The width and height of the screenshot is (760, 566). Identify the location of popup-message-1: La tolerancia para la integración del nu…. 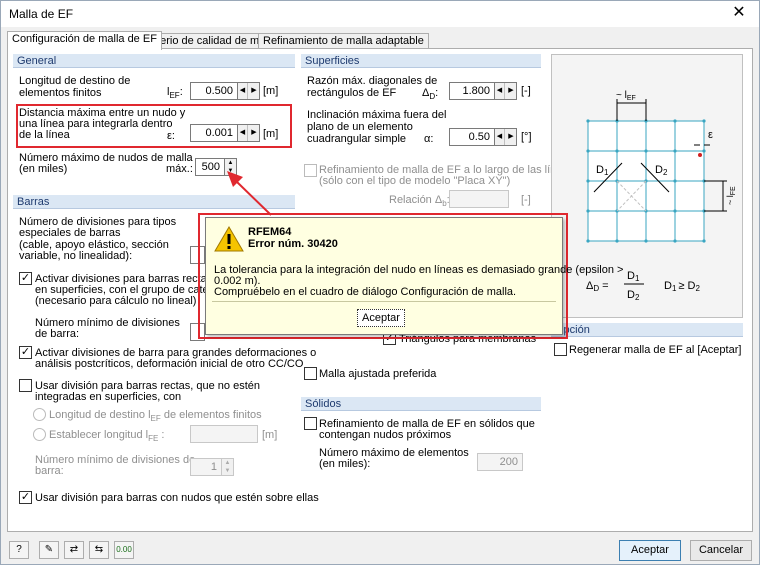
(419, 270).